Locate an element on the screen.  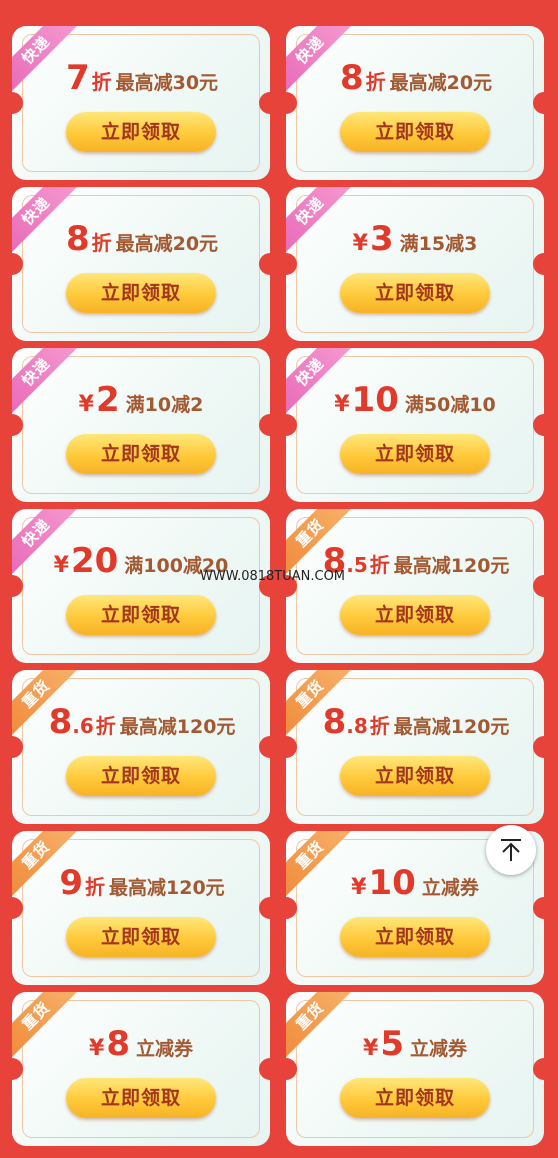
coupon-title: ¥ 2 满10减2 is located at coordinates (141, 402).